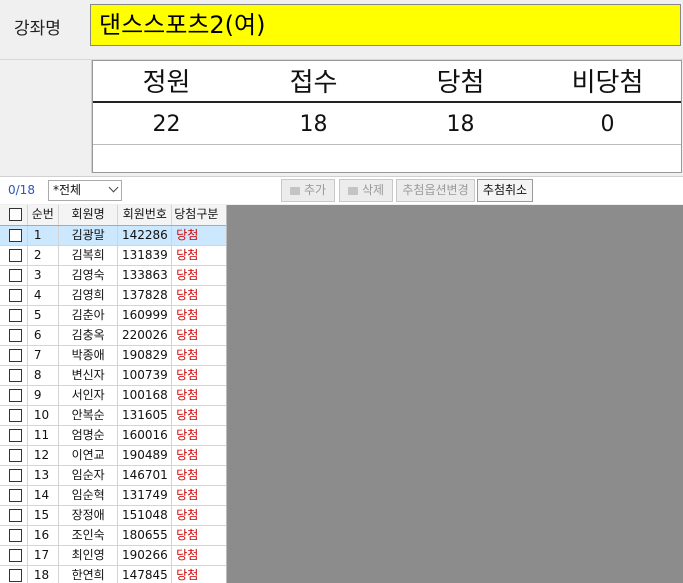 Image resolution: width=683 pixels, height=583 pixels. Describe the element at coordinates (505, 190) in the screenshot. I see `lottery-cancel-button: 추첨취소` at that location.